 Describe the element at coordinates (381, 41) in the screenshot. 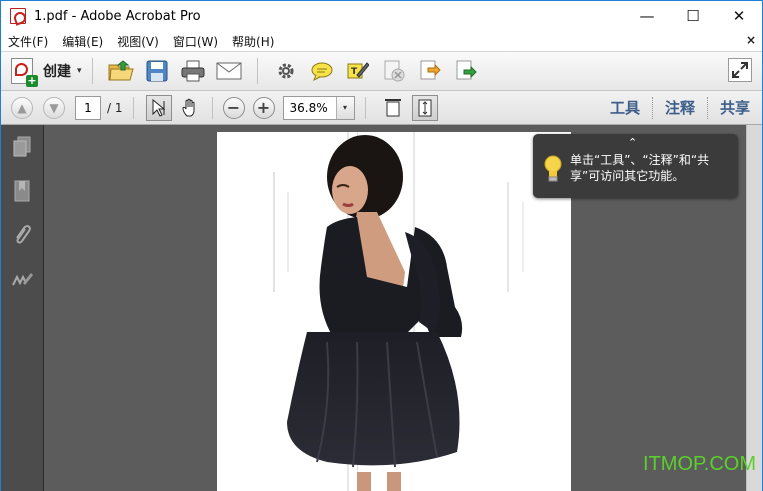

I see `menu-bar: 文件(F) 编辑(E) 视图(V) 窗口(W) 帮助(H) ×` at that location.